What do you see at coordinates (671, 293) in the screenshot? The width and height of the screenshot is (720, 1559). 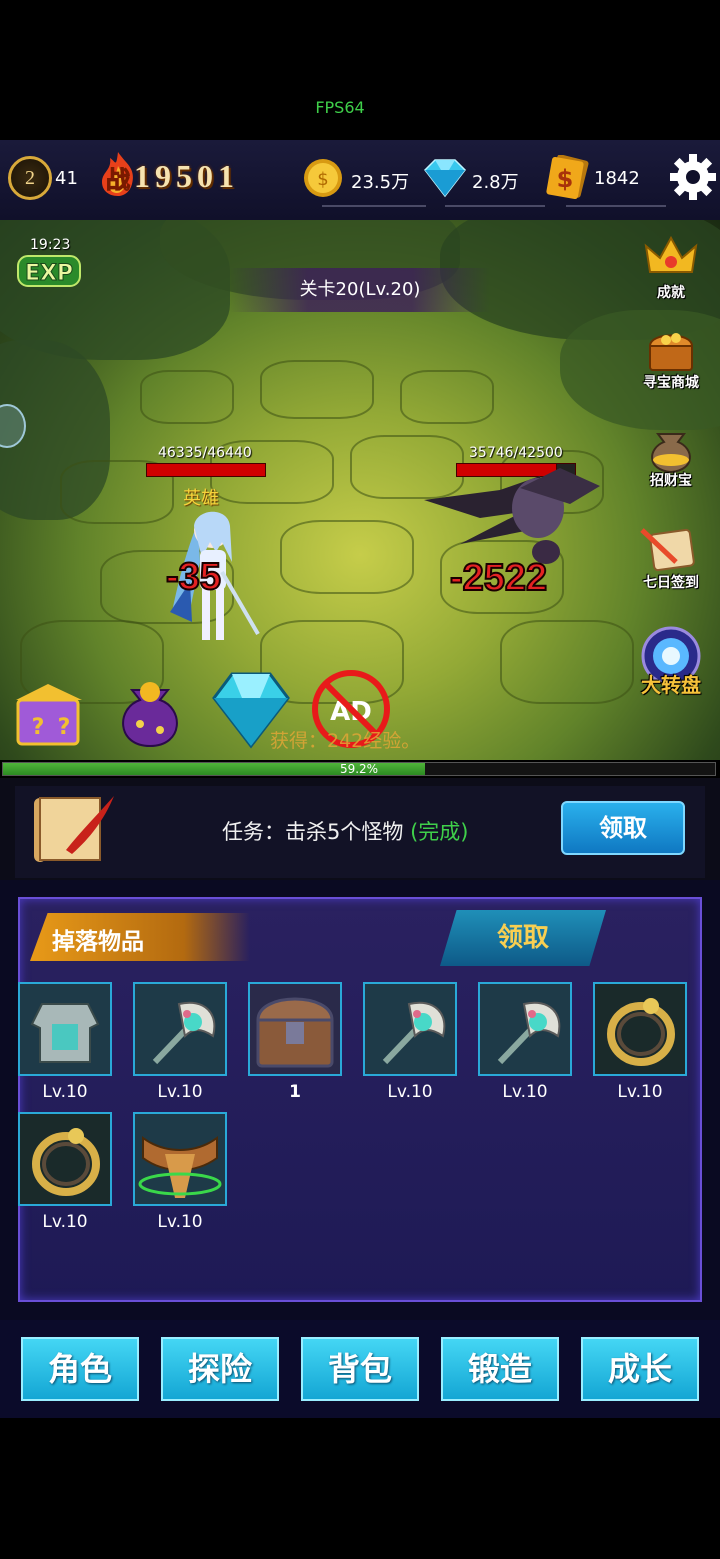 I see `achievement-label: 成就` at bounding box center [671, 293].